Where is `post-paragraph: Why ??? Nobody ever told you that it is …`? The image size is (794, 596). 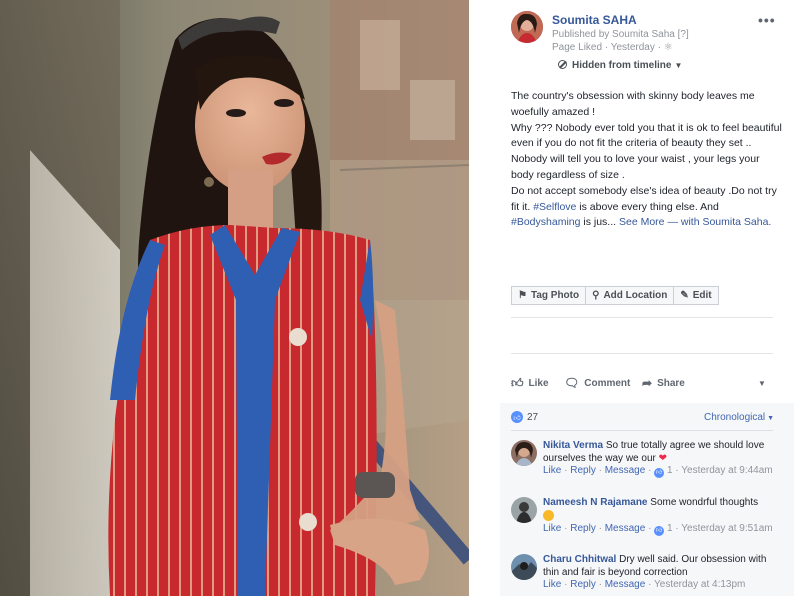
post-paragraph: Why ??? Nobody ever told you that it is … is located at coordinates (646, 135).